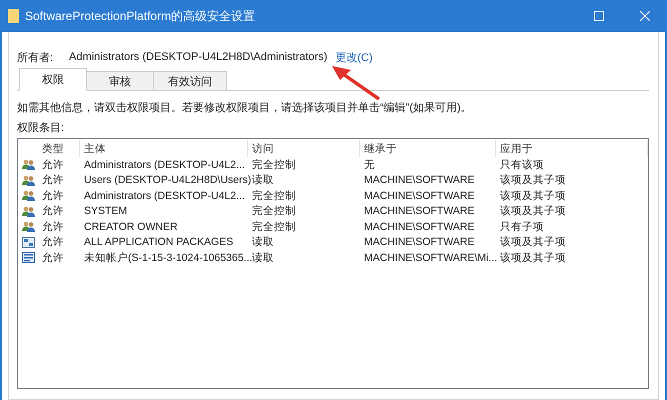 The height and width of the screenshot is (400, 667). I want to click on arrow-annotation, so click(356, 83).